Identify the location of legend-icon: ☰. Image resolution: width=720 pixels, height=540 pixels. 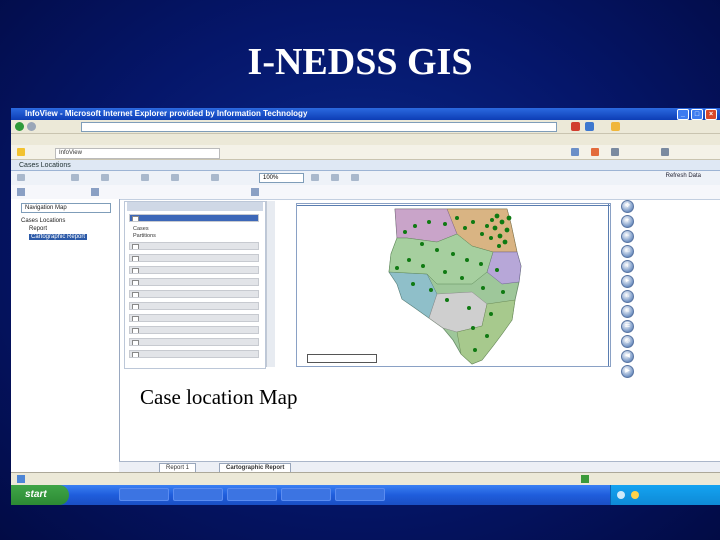
(627, 326).